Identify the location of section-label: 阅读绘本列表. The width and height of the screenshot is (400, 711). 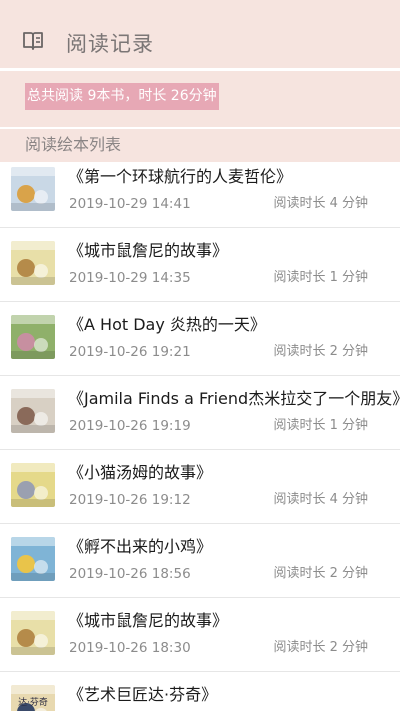
(73, 144).